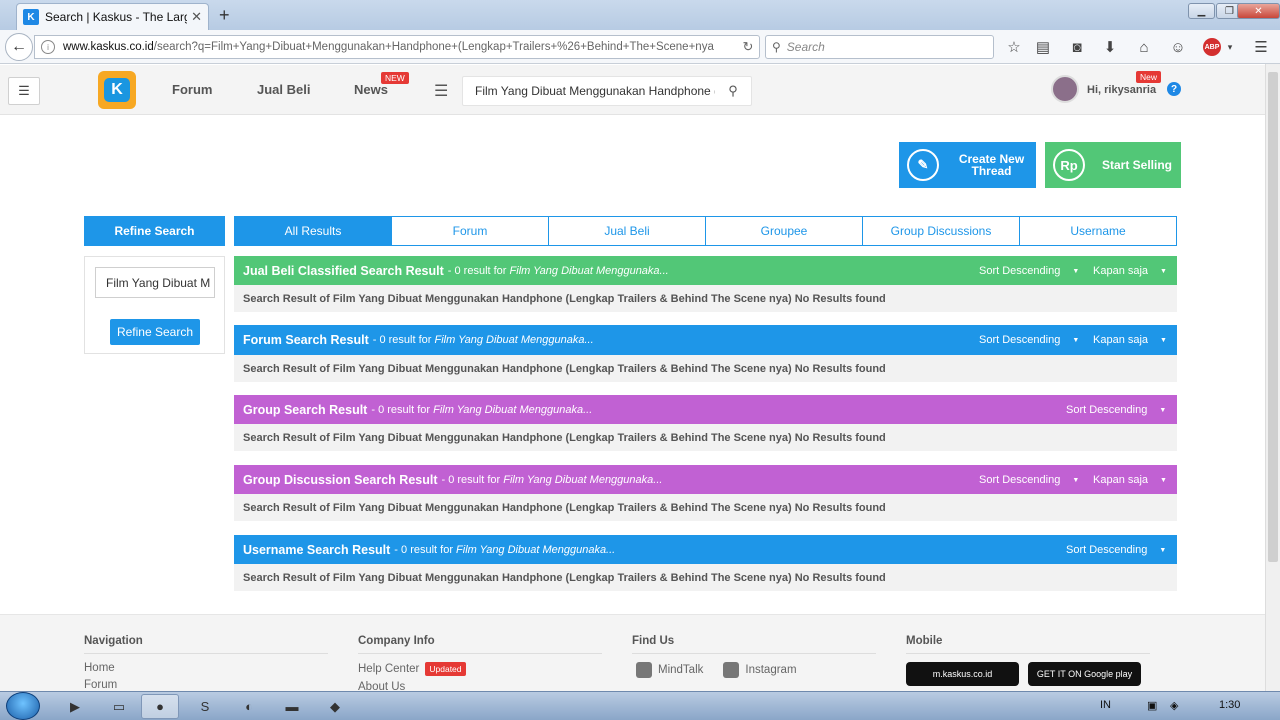 This screenshot has height=720, width=1280. What do you see at coordinates (196, 17) in the screenshot?
I see `close-tab-icon: ✕` at bounding box center [196, 17].